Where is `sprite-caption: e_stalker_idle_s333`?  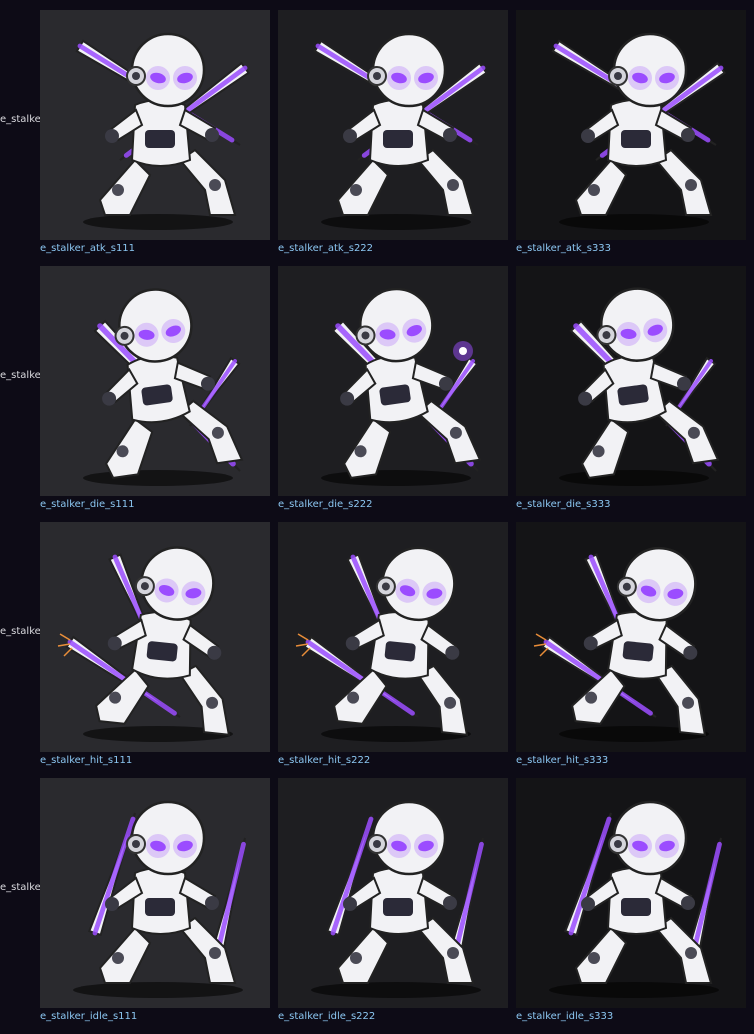
sprite-caption: e_stalker_idle_s333 is located at coordinates (565, 1016).